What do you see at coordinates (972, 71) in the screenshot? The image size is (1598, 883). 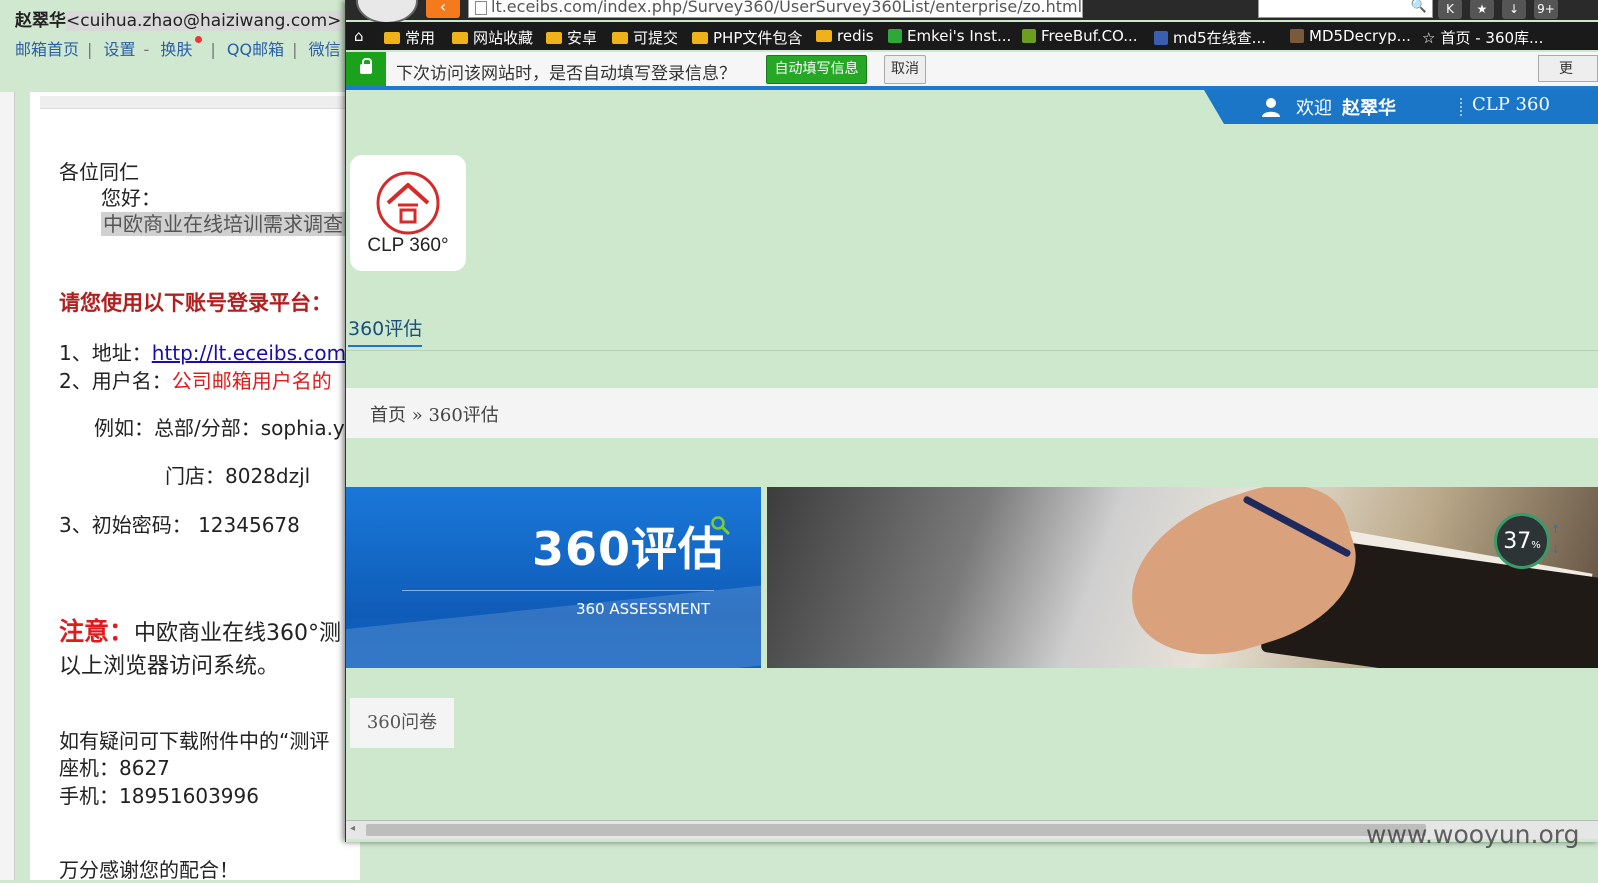 I see `autofill-infobar: 下次访问该网站时，是否自动填写登录信息？ 自动填写信息 取消 更` at bounding box center [972, 71].